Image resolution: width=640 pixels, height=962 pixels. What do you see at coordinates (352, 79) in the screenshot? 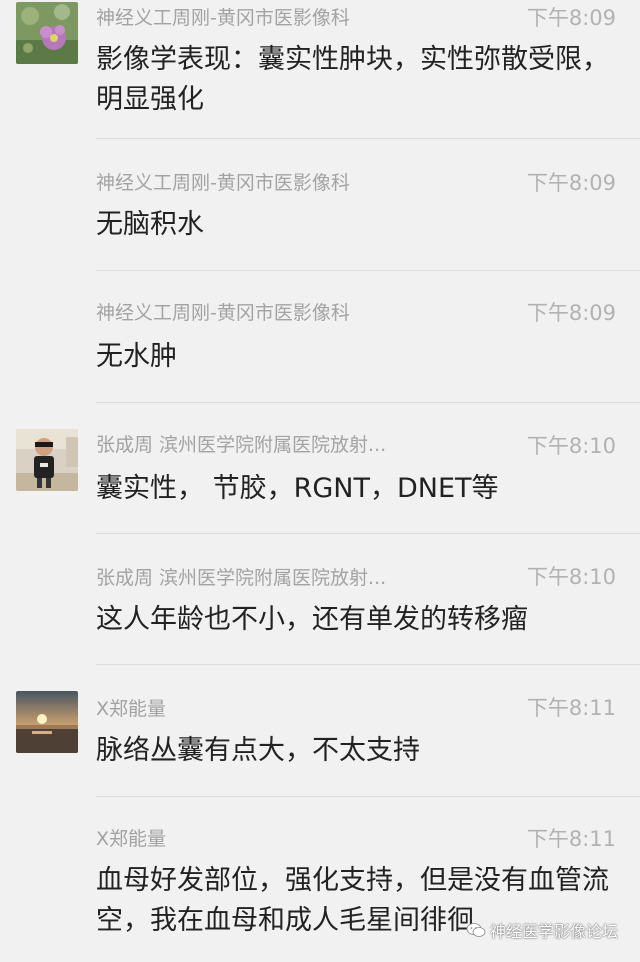
I see `message-text: 影像学表现：囊实性肿块，实性弥散受限，明显强化` at bounding box center [352, 79].